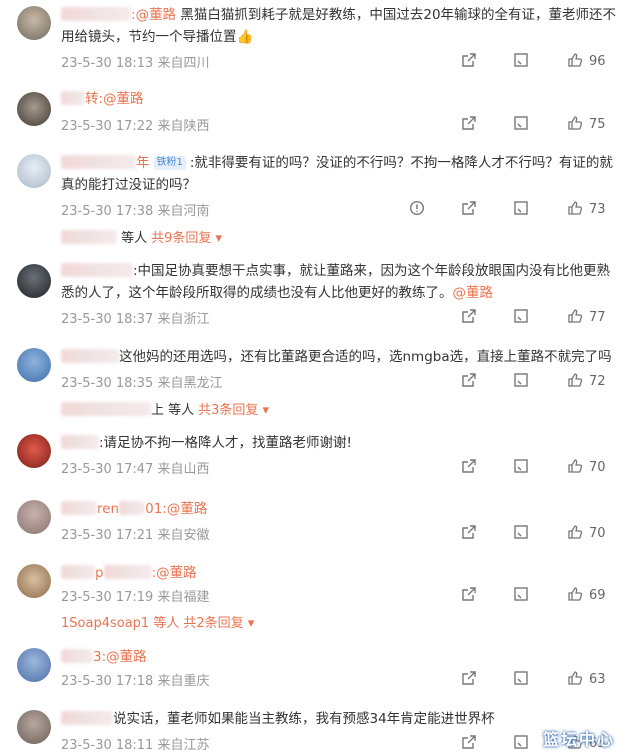 This screenshot has height=754, width=625. What do you see at coordinates (135, 469) in the screenshot?
I see `comment-meta: 23-5-30 17:47 来自山西` at bounding box center [135, 469].